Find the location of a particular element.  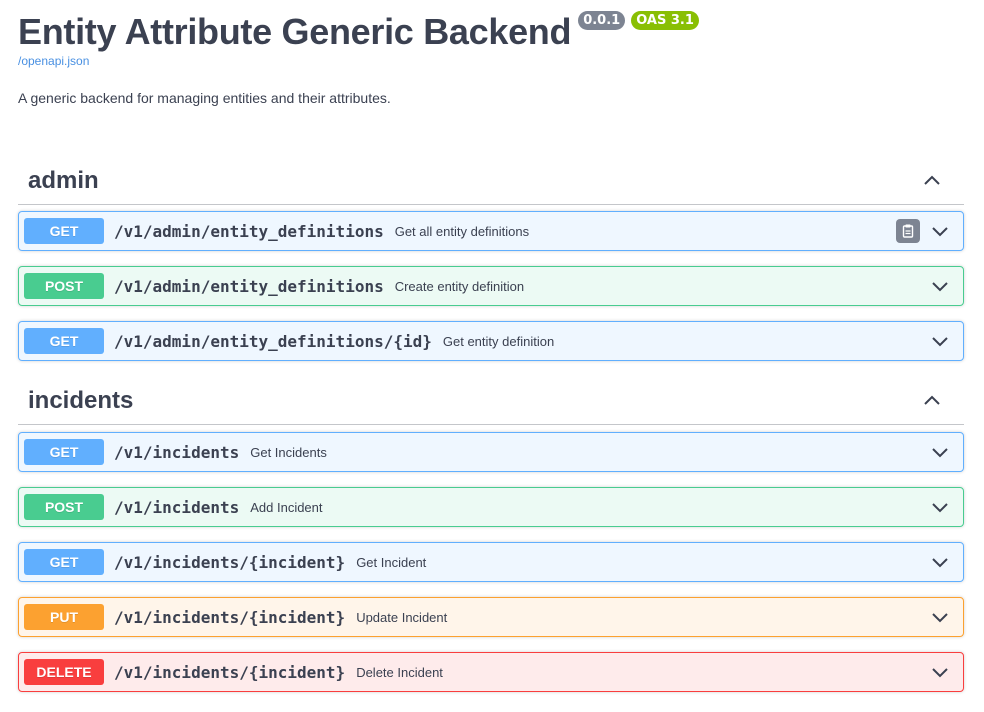

tag-header-incidents: incidents is located at coordinates (491, 401).